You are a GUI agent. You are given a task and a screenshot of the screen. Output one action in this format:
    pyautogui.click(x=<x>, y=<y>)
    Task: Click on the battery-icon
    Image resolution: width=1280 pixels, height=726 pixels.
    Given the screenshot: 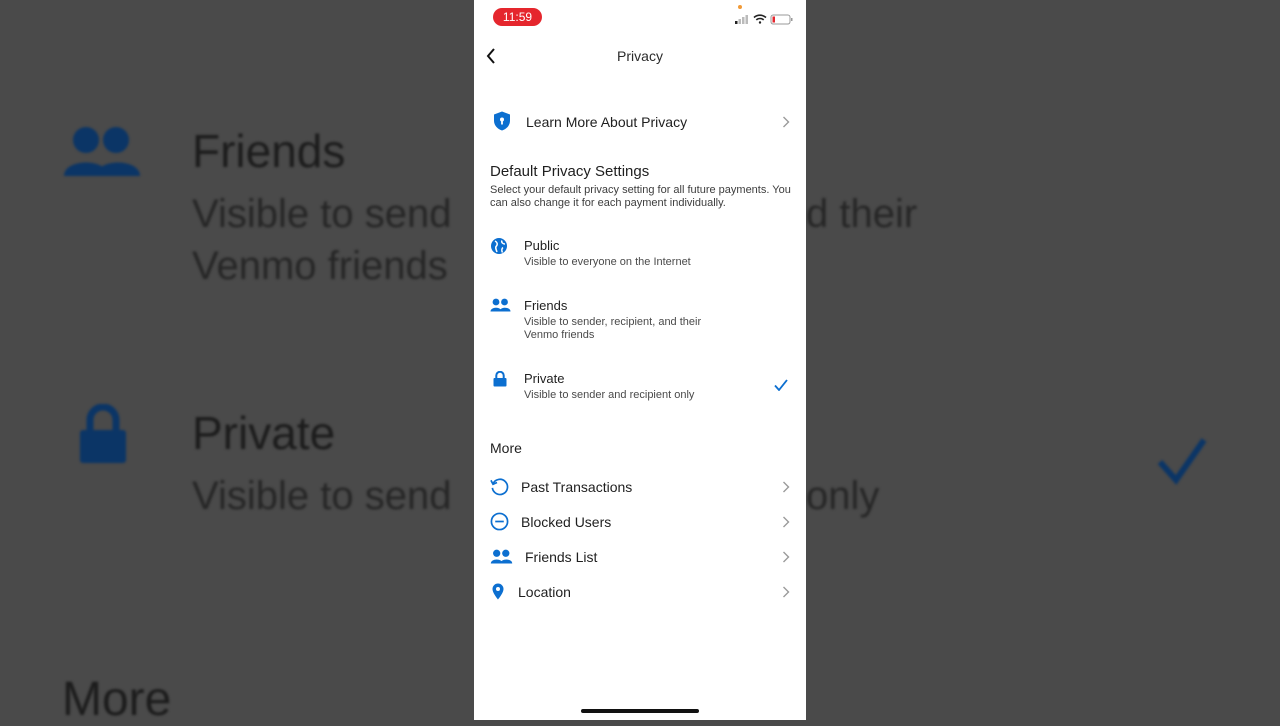 What is the action you would take?
    pyautogui.click(x=781, y=19)
    